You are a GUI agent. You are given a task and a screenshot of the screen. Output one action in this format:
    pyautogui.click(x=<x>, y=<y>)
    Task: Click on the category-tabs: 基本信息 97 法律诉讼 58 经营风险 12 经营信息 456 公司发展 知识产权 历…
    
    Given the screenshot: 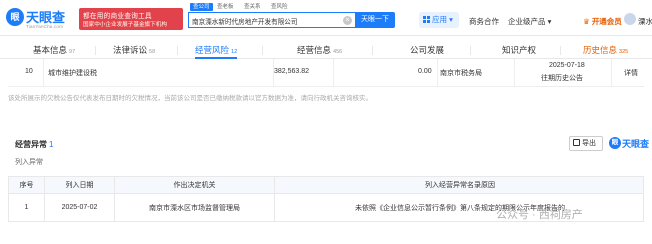 What is the action you would take?
    pyautogui.click(x=326, y=50)
    